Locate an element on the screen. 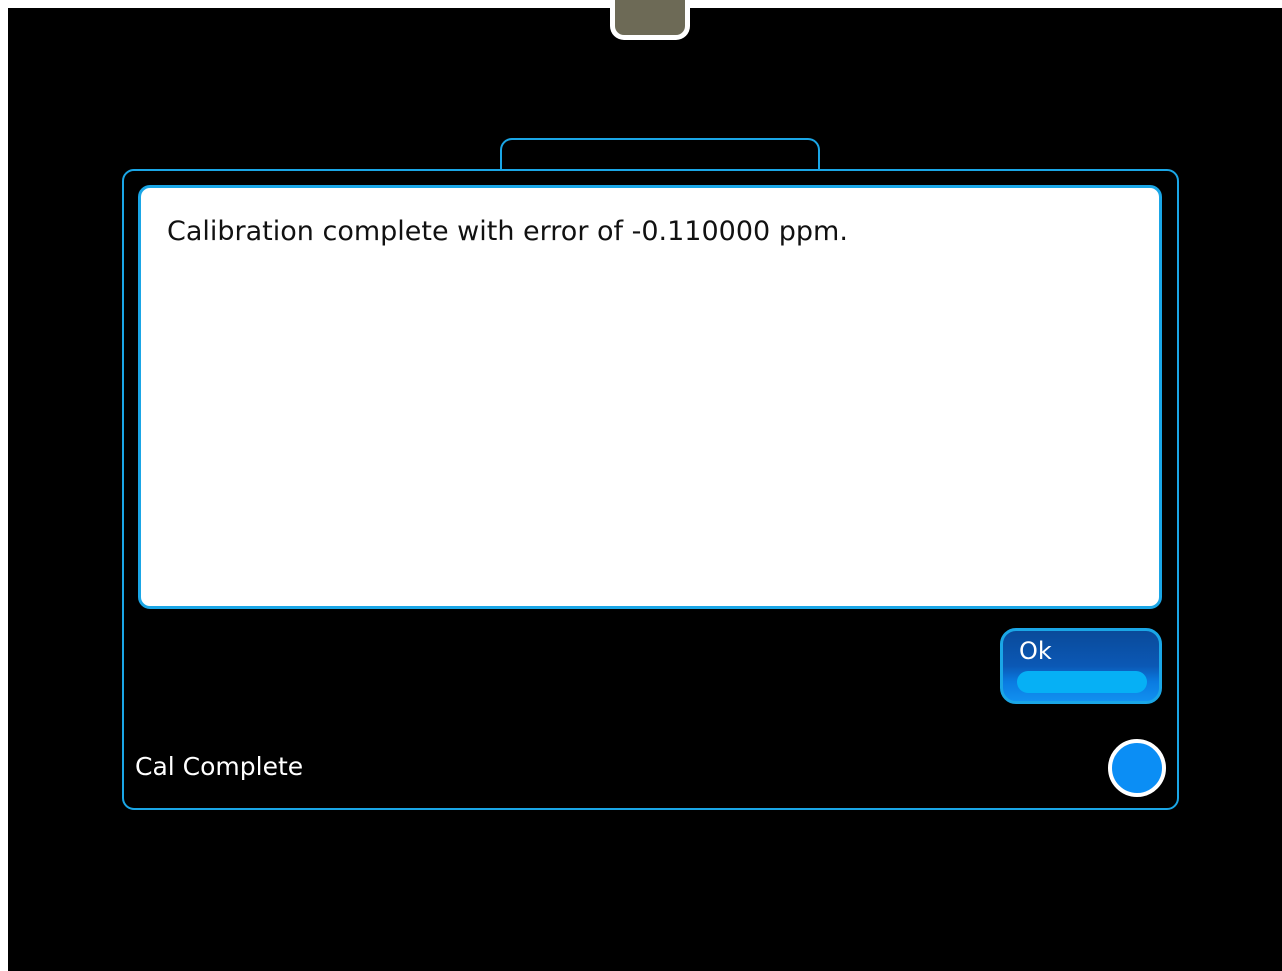  status-text: Cal Complete is located at coordinates (219, 766).